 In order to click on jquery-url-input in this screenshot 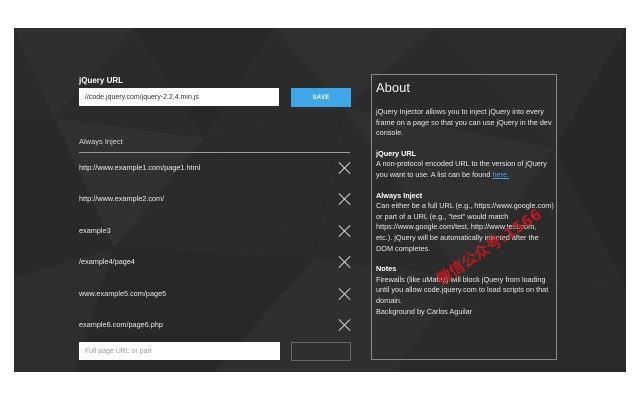, I will do `click(179, 97)`.